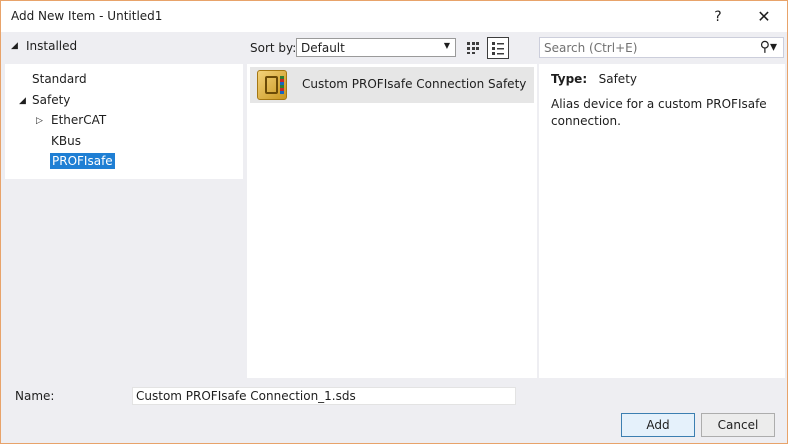 Image resolution: width=788 pixels, height=444 pixels. What do you see at coordinates (658, 425) in the screenshot?
I see `add-button: Add` at bounding box center [658, 425].